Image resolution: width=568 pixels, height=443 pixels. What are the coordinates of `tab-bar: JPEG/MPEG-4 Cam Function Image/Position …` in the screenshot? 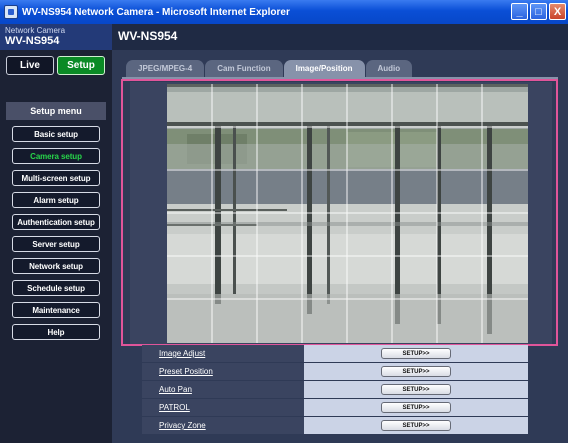 It's located at (269, 68).